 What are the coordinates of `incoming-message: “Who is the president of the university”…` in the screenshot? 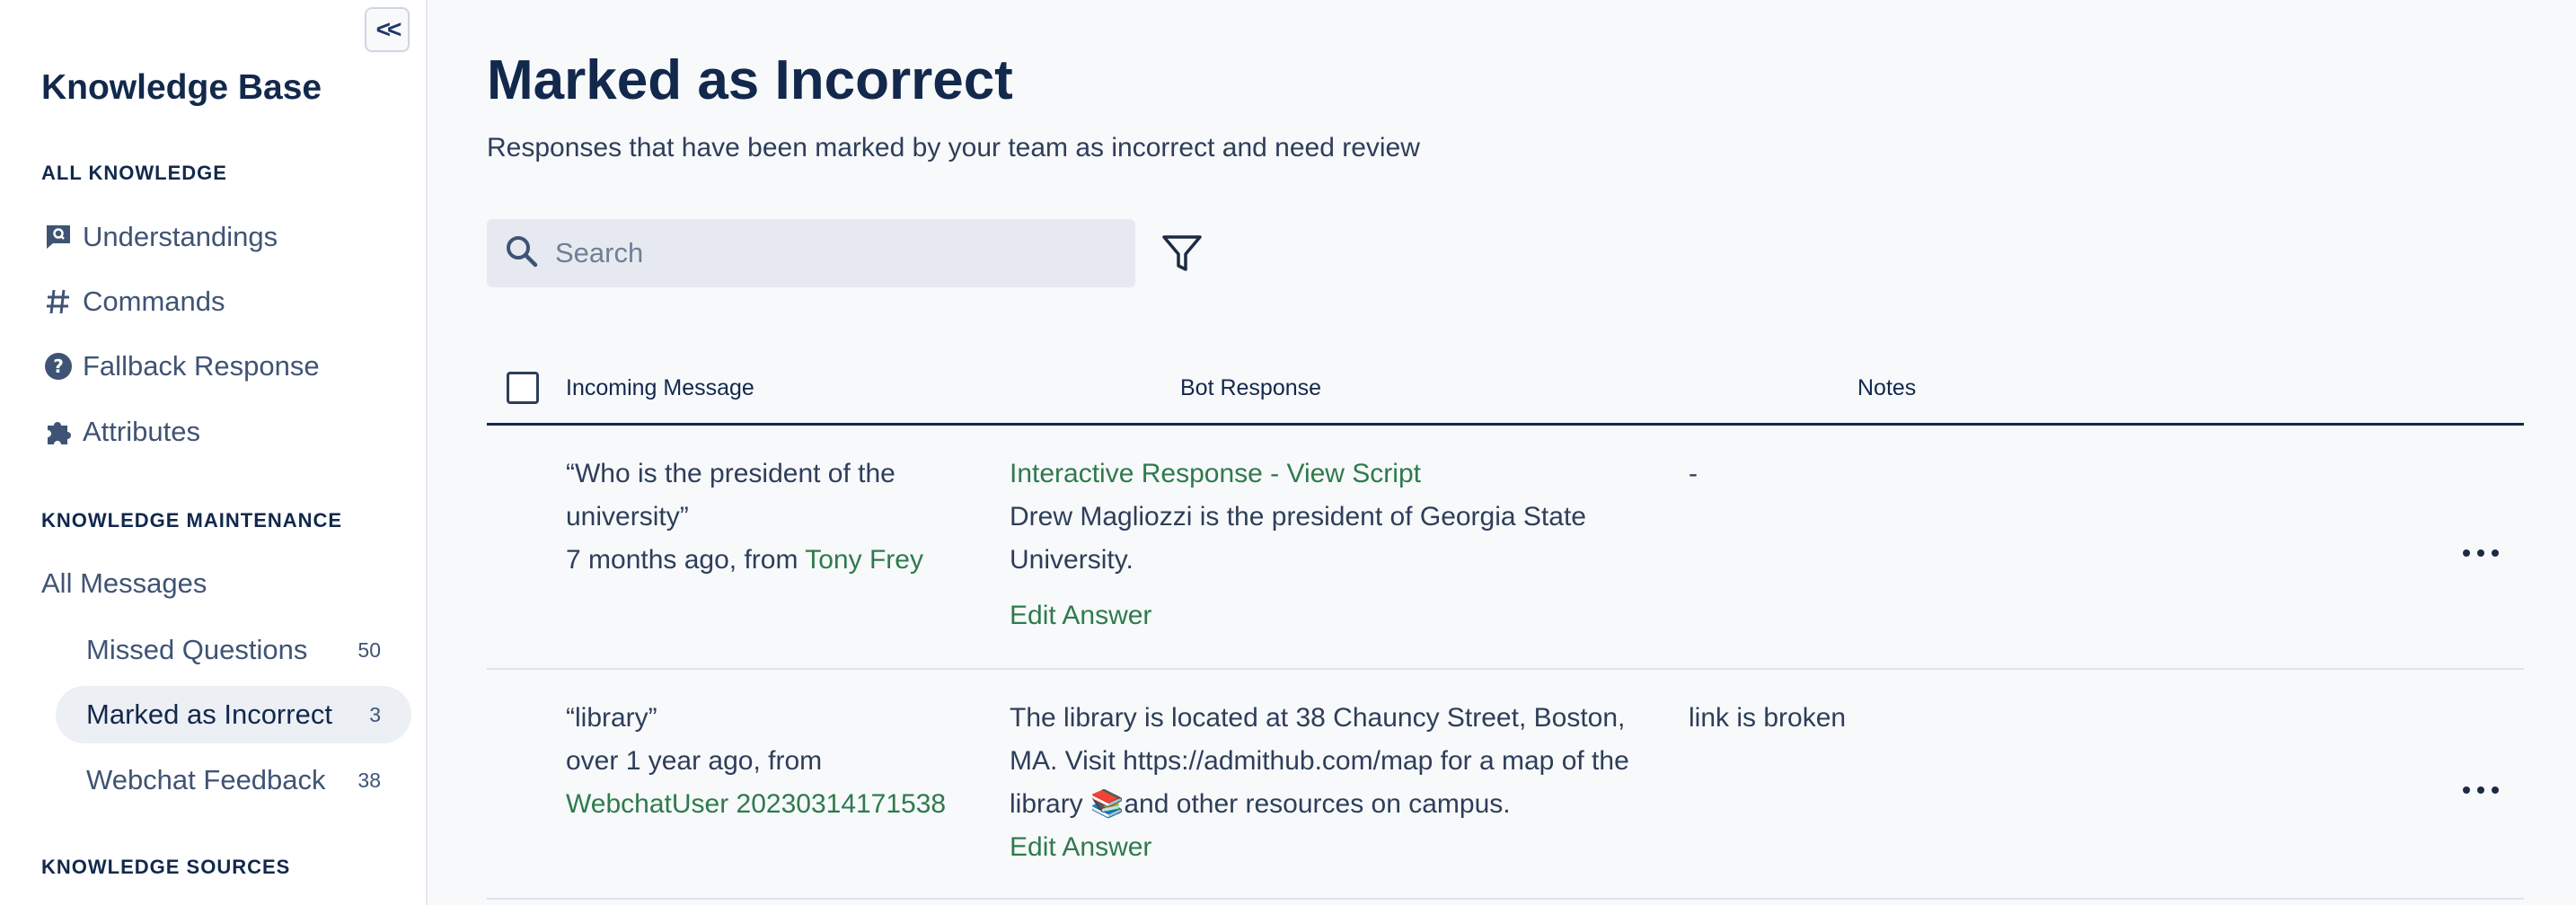 It's located at (744, 517).